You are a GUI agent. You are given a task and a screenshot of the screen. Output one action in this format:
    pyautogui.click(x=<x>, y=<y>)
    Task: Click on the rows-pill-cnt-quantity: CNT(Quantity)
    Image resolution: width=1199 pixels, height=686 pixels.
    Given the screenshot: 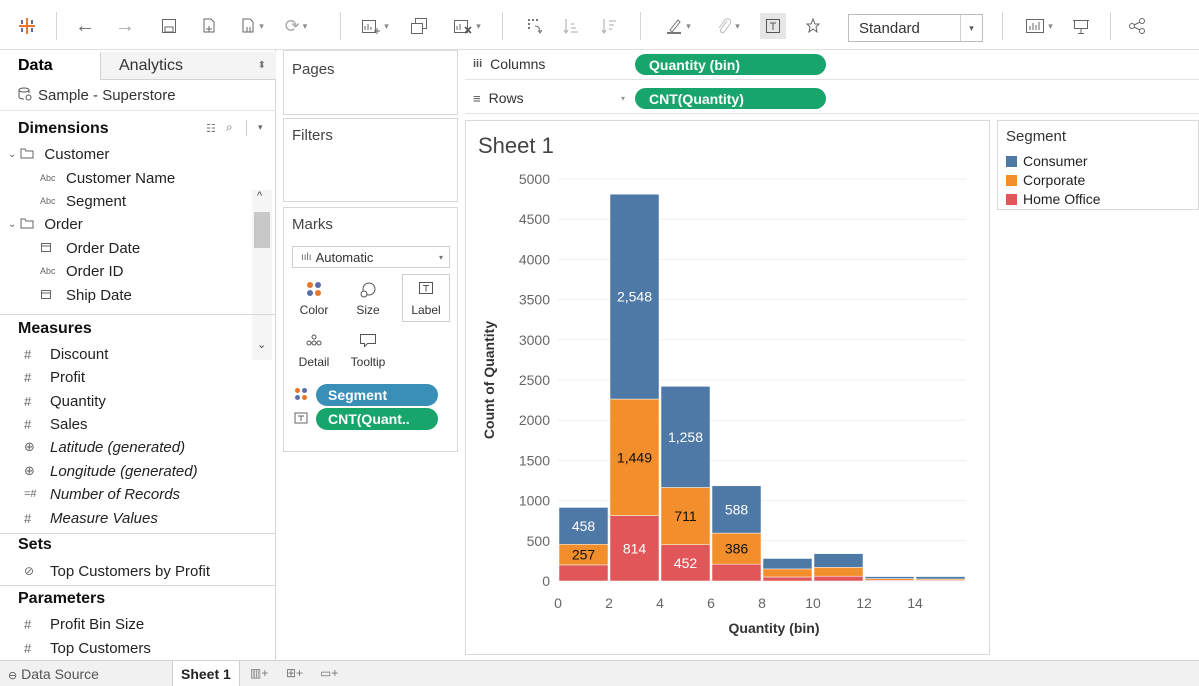 What is the action you would take?
    pyautogui.click(x=730, y=98)
    